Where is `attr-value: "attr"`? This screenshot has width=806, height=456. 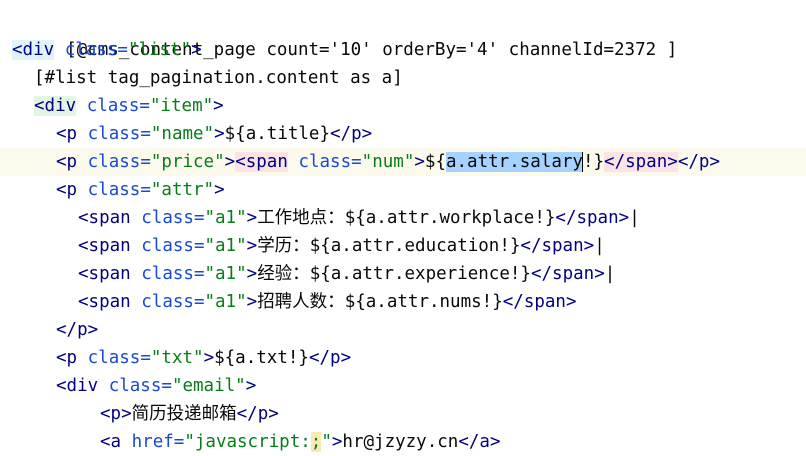 attr-value: "attr" is located at coordinates (182, 190).